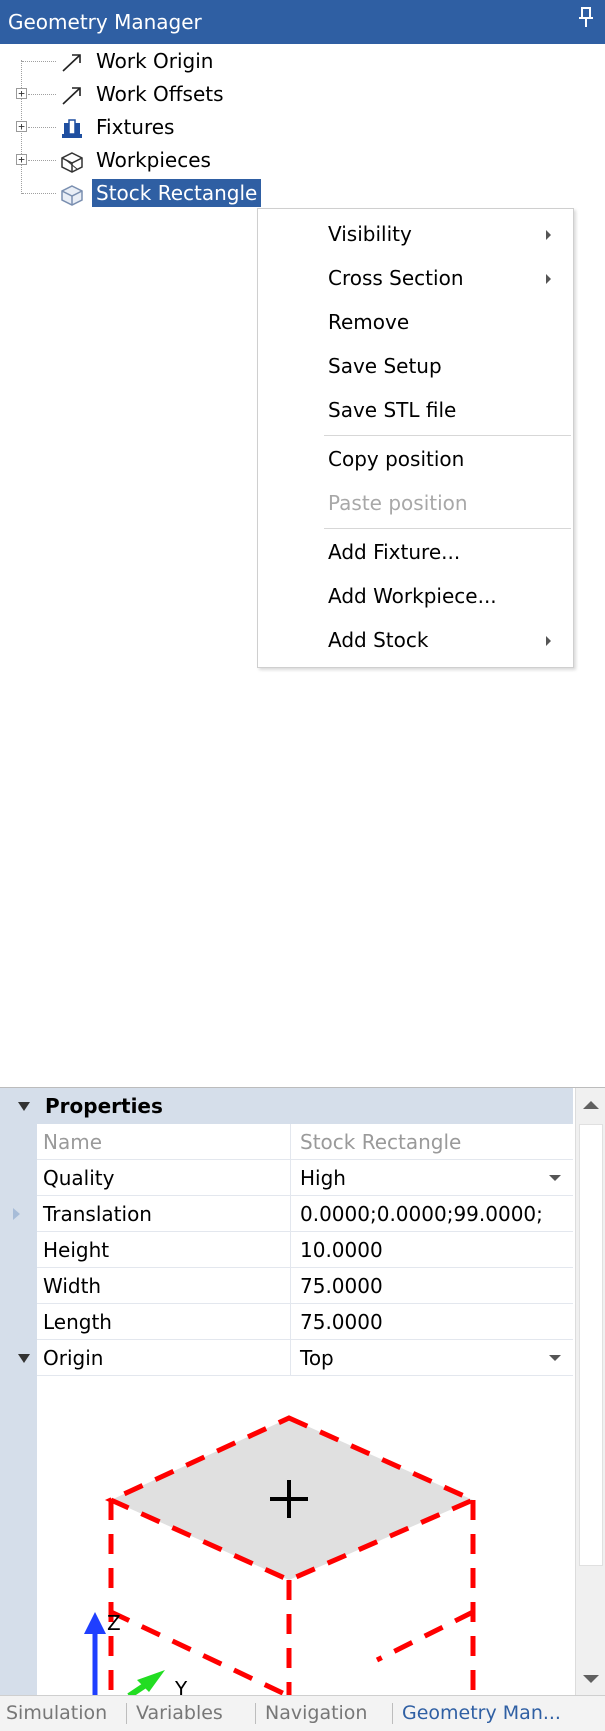 The width and height of the screenshot is (605, 1731). Describe the element at coordinates (415, 322) in the screenshot. I see `menu-item-remove: Remove` at that location.